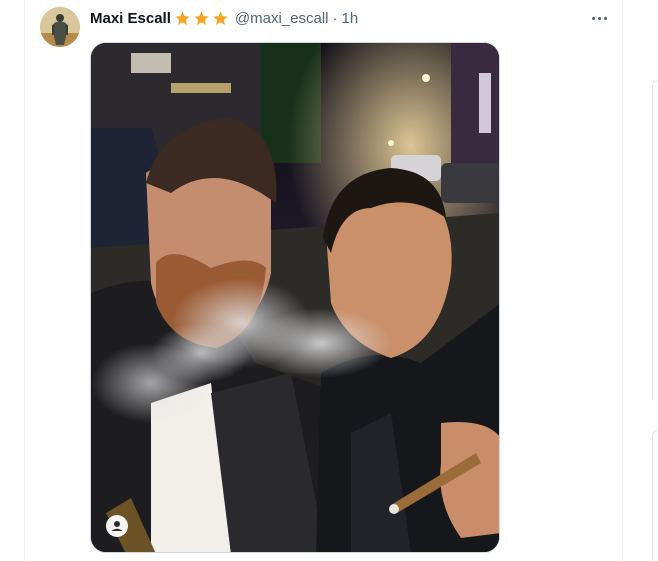  What do you see at coordinates (60, 27) in the screenshot?
I see `avatar` at bounding box center [60, 27].